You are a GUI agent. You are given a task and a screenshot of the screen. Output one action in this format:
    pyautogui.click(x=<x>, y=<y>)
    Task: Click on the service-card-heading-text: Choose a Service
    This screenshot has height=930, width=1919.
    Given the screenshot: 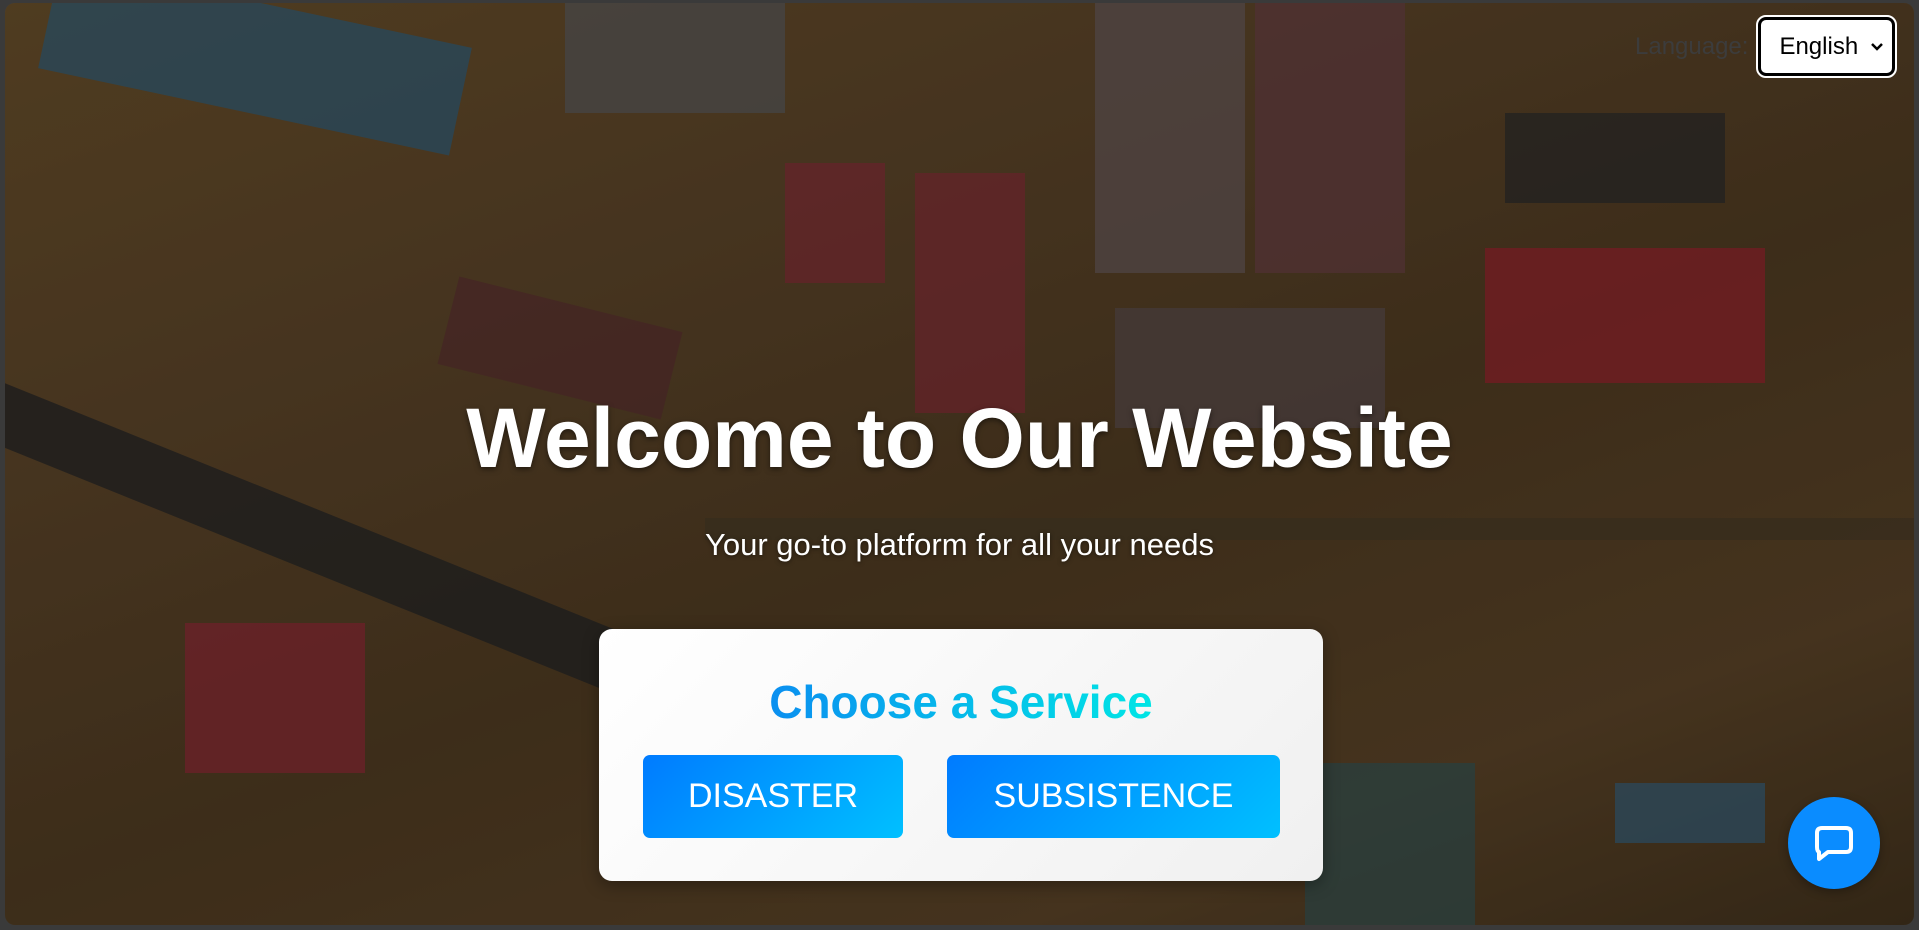 What is the action you would take?
    pyautogui.click(x=961, y=702)
    